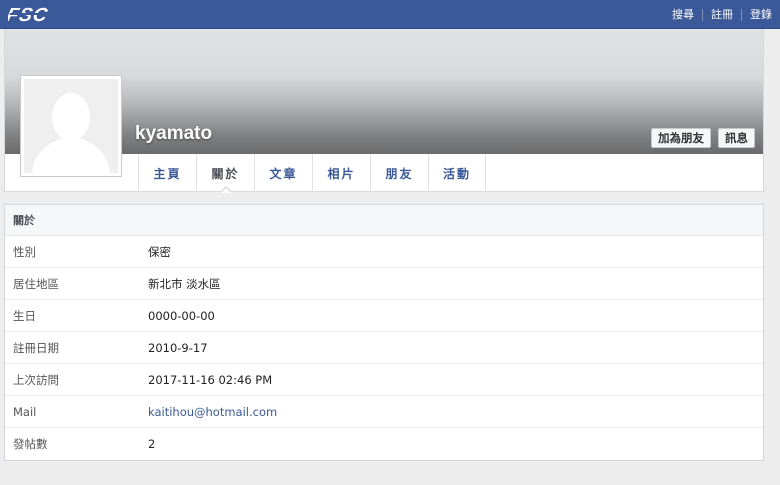 This screenshot has width=780, height=485. Describe the element at coordinates (178, 347) in the screenshot. I see `row-value: 2010-9-17` at that location.